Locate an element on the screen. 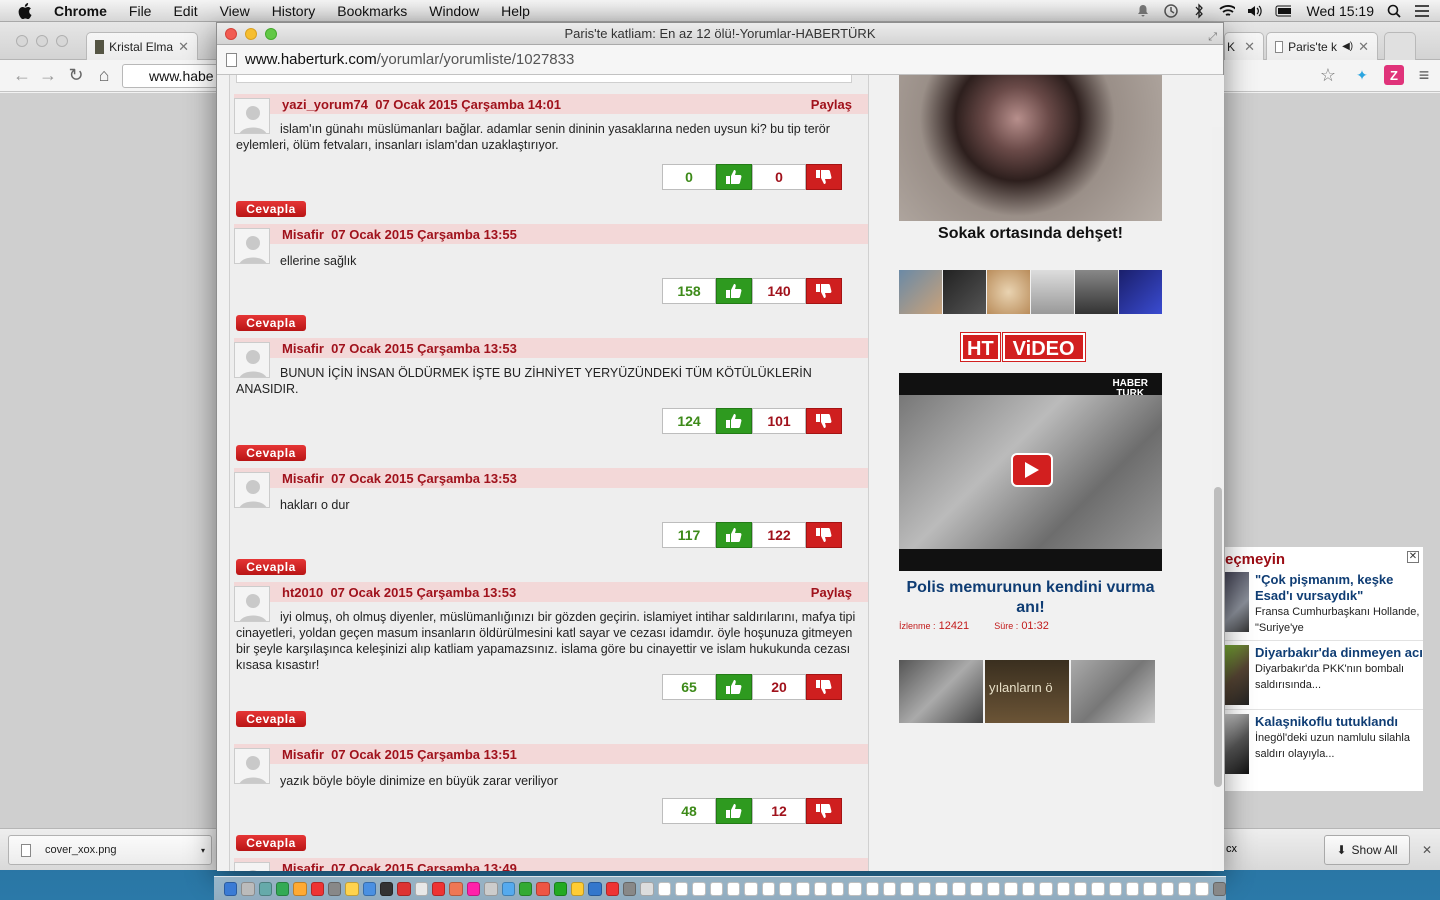 The width and height of the screenshot is (1440, 900). omnibox-input: www.habe is located at coordinates (172, 76).